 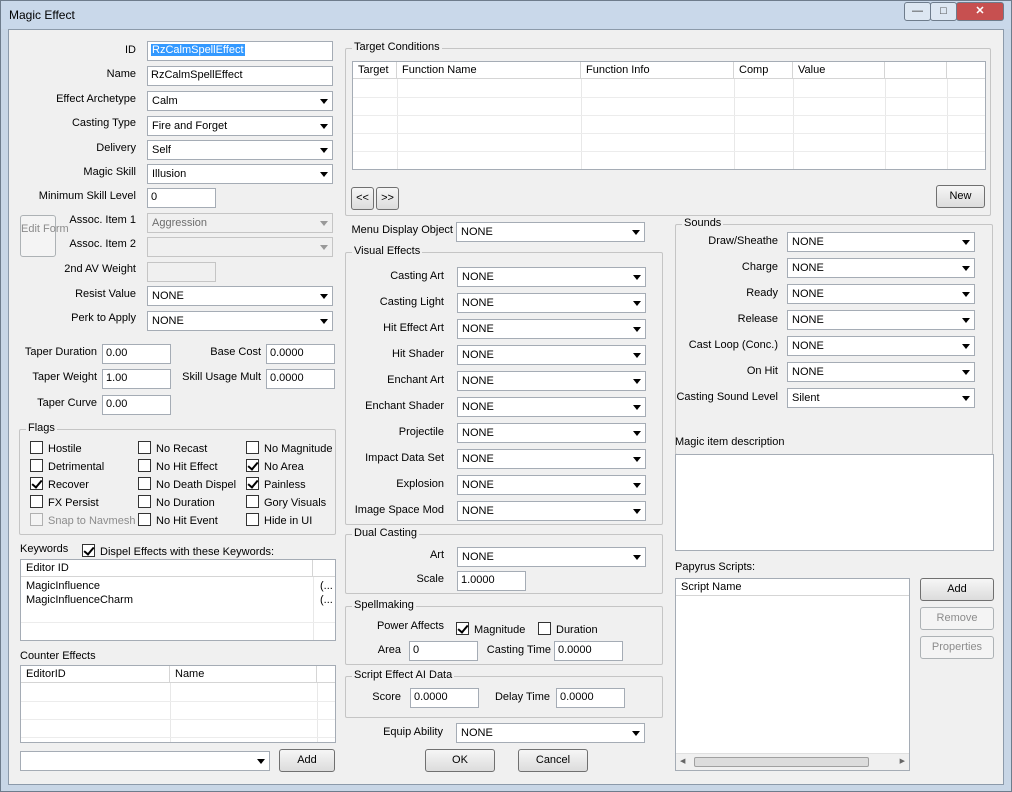 What do you see at coordinates (95, 674) in the screenshot?
I see `counter-column-editorid: EditorID` at bounding box center [95, 674].